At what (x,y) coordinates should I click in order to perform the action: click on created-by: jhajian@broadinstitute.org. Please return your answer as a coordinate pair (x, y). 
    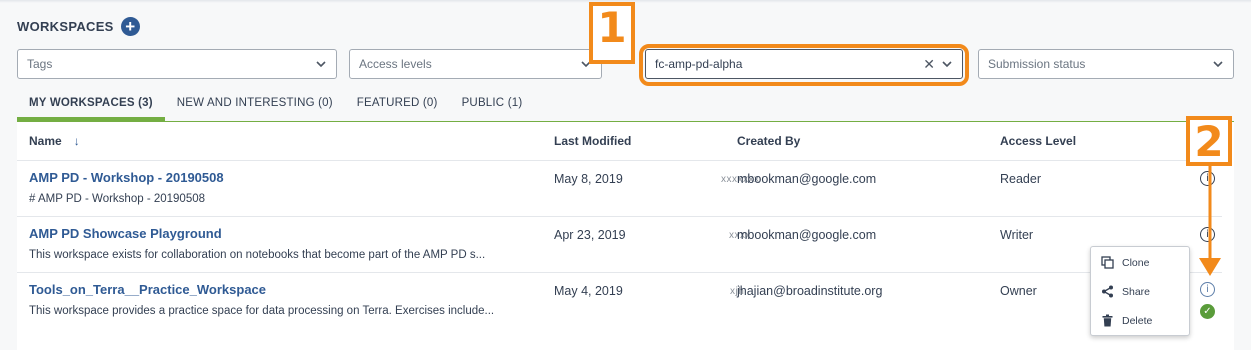
    Looking at the image, I should click on (810, 291).